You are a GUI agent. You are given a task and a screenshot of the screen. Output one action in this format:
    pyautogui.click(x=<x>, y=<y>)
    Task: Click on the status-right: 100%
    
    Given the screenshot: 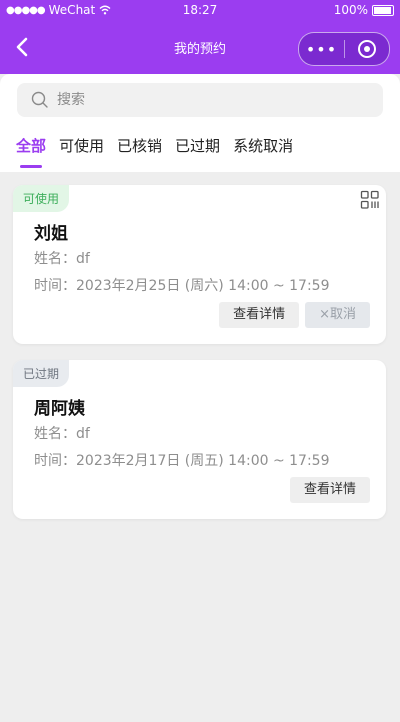 What is the action you would take?
    pyautogui.click(x=334, y=10)
    